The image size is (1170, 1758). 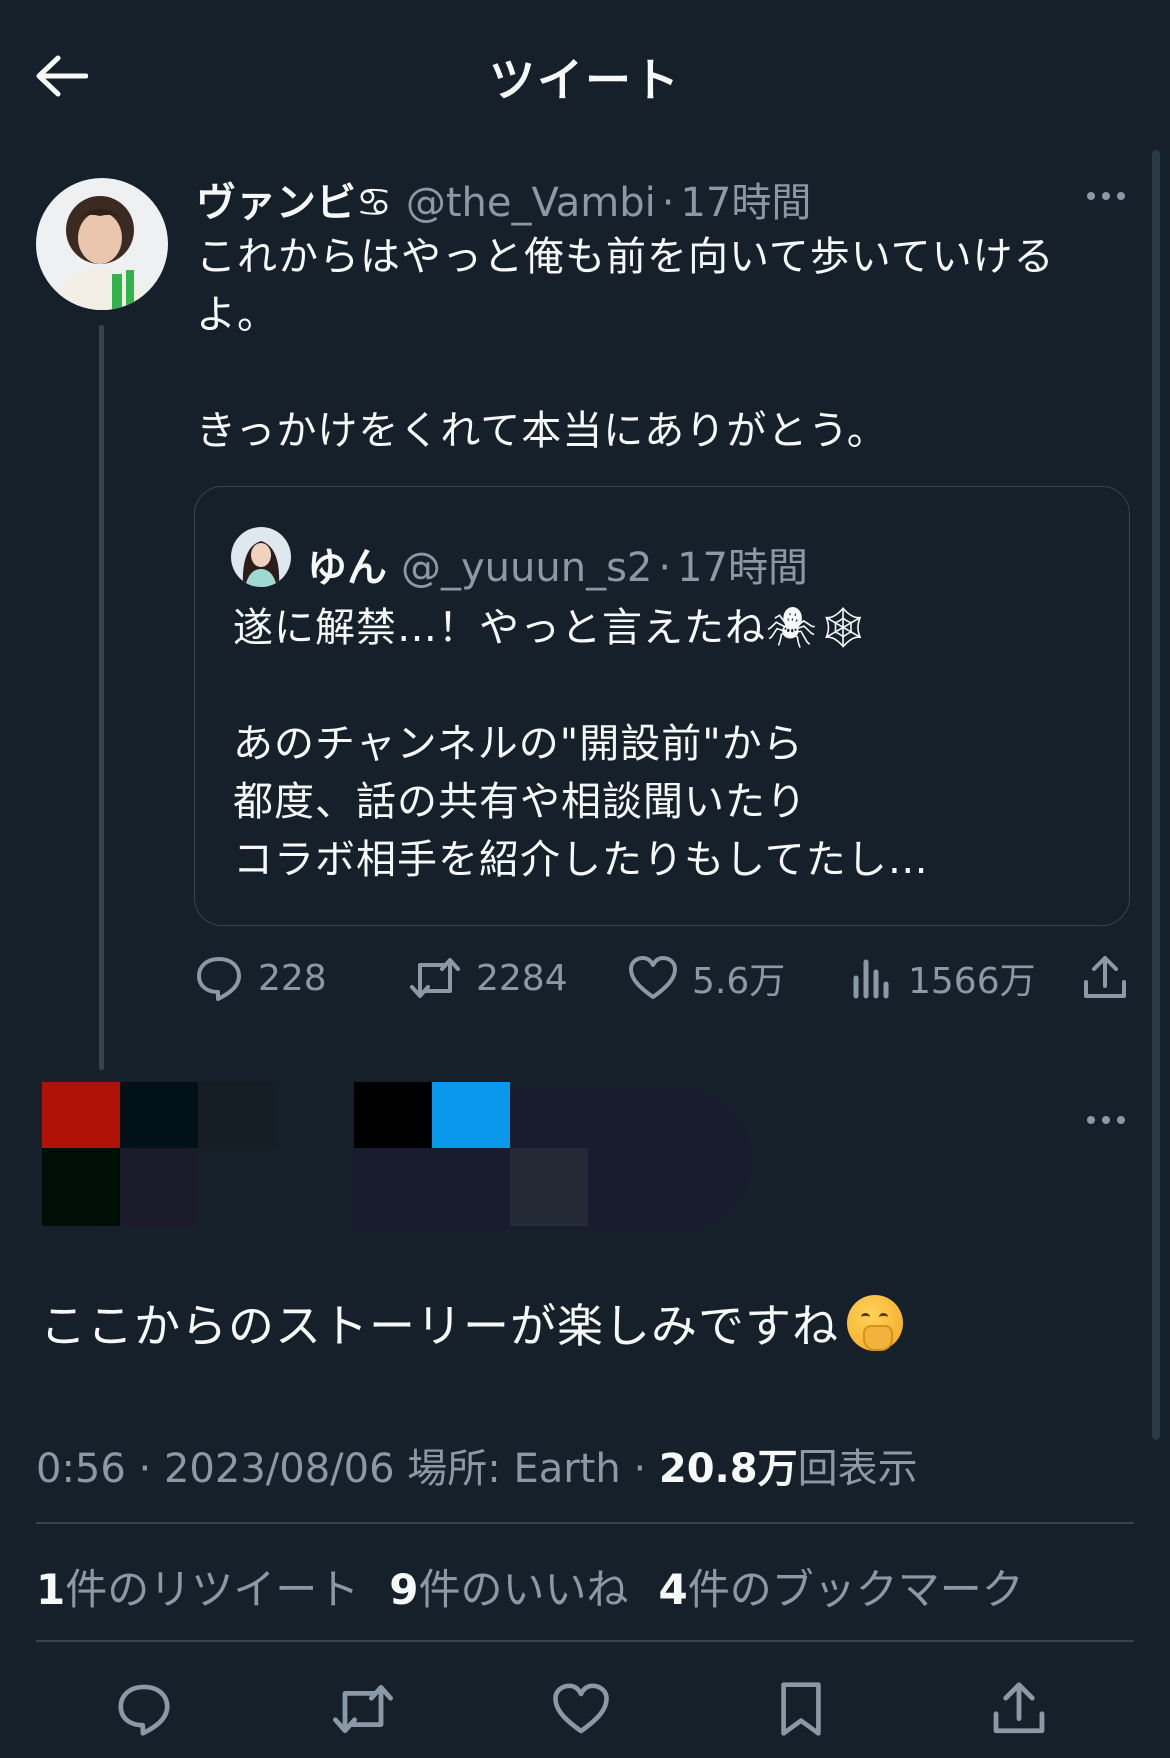 I want to click on like-button: 5.6万, so click(x=706, y=978).